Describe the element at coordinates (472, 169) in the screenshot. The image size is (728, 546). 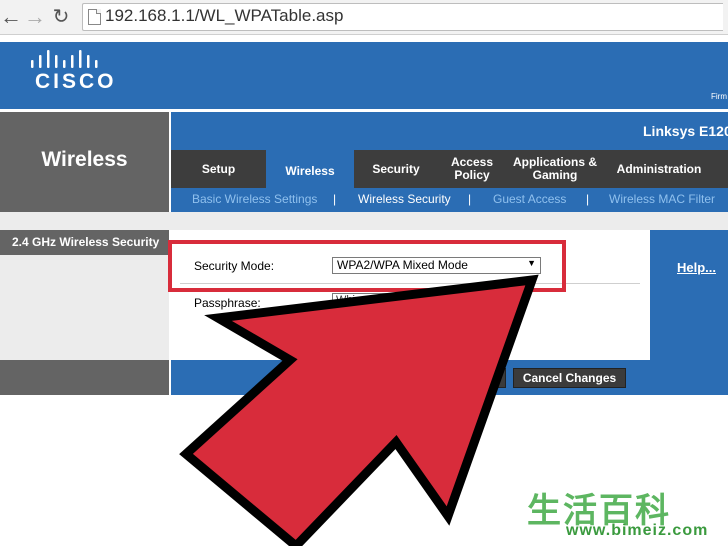
I see `tab-access-policy: Access Policy` at that location.